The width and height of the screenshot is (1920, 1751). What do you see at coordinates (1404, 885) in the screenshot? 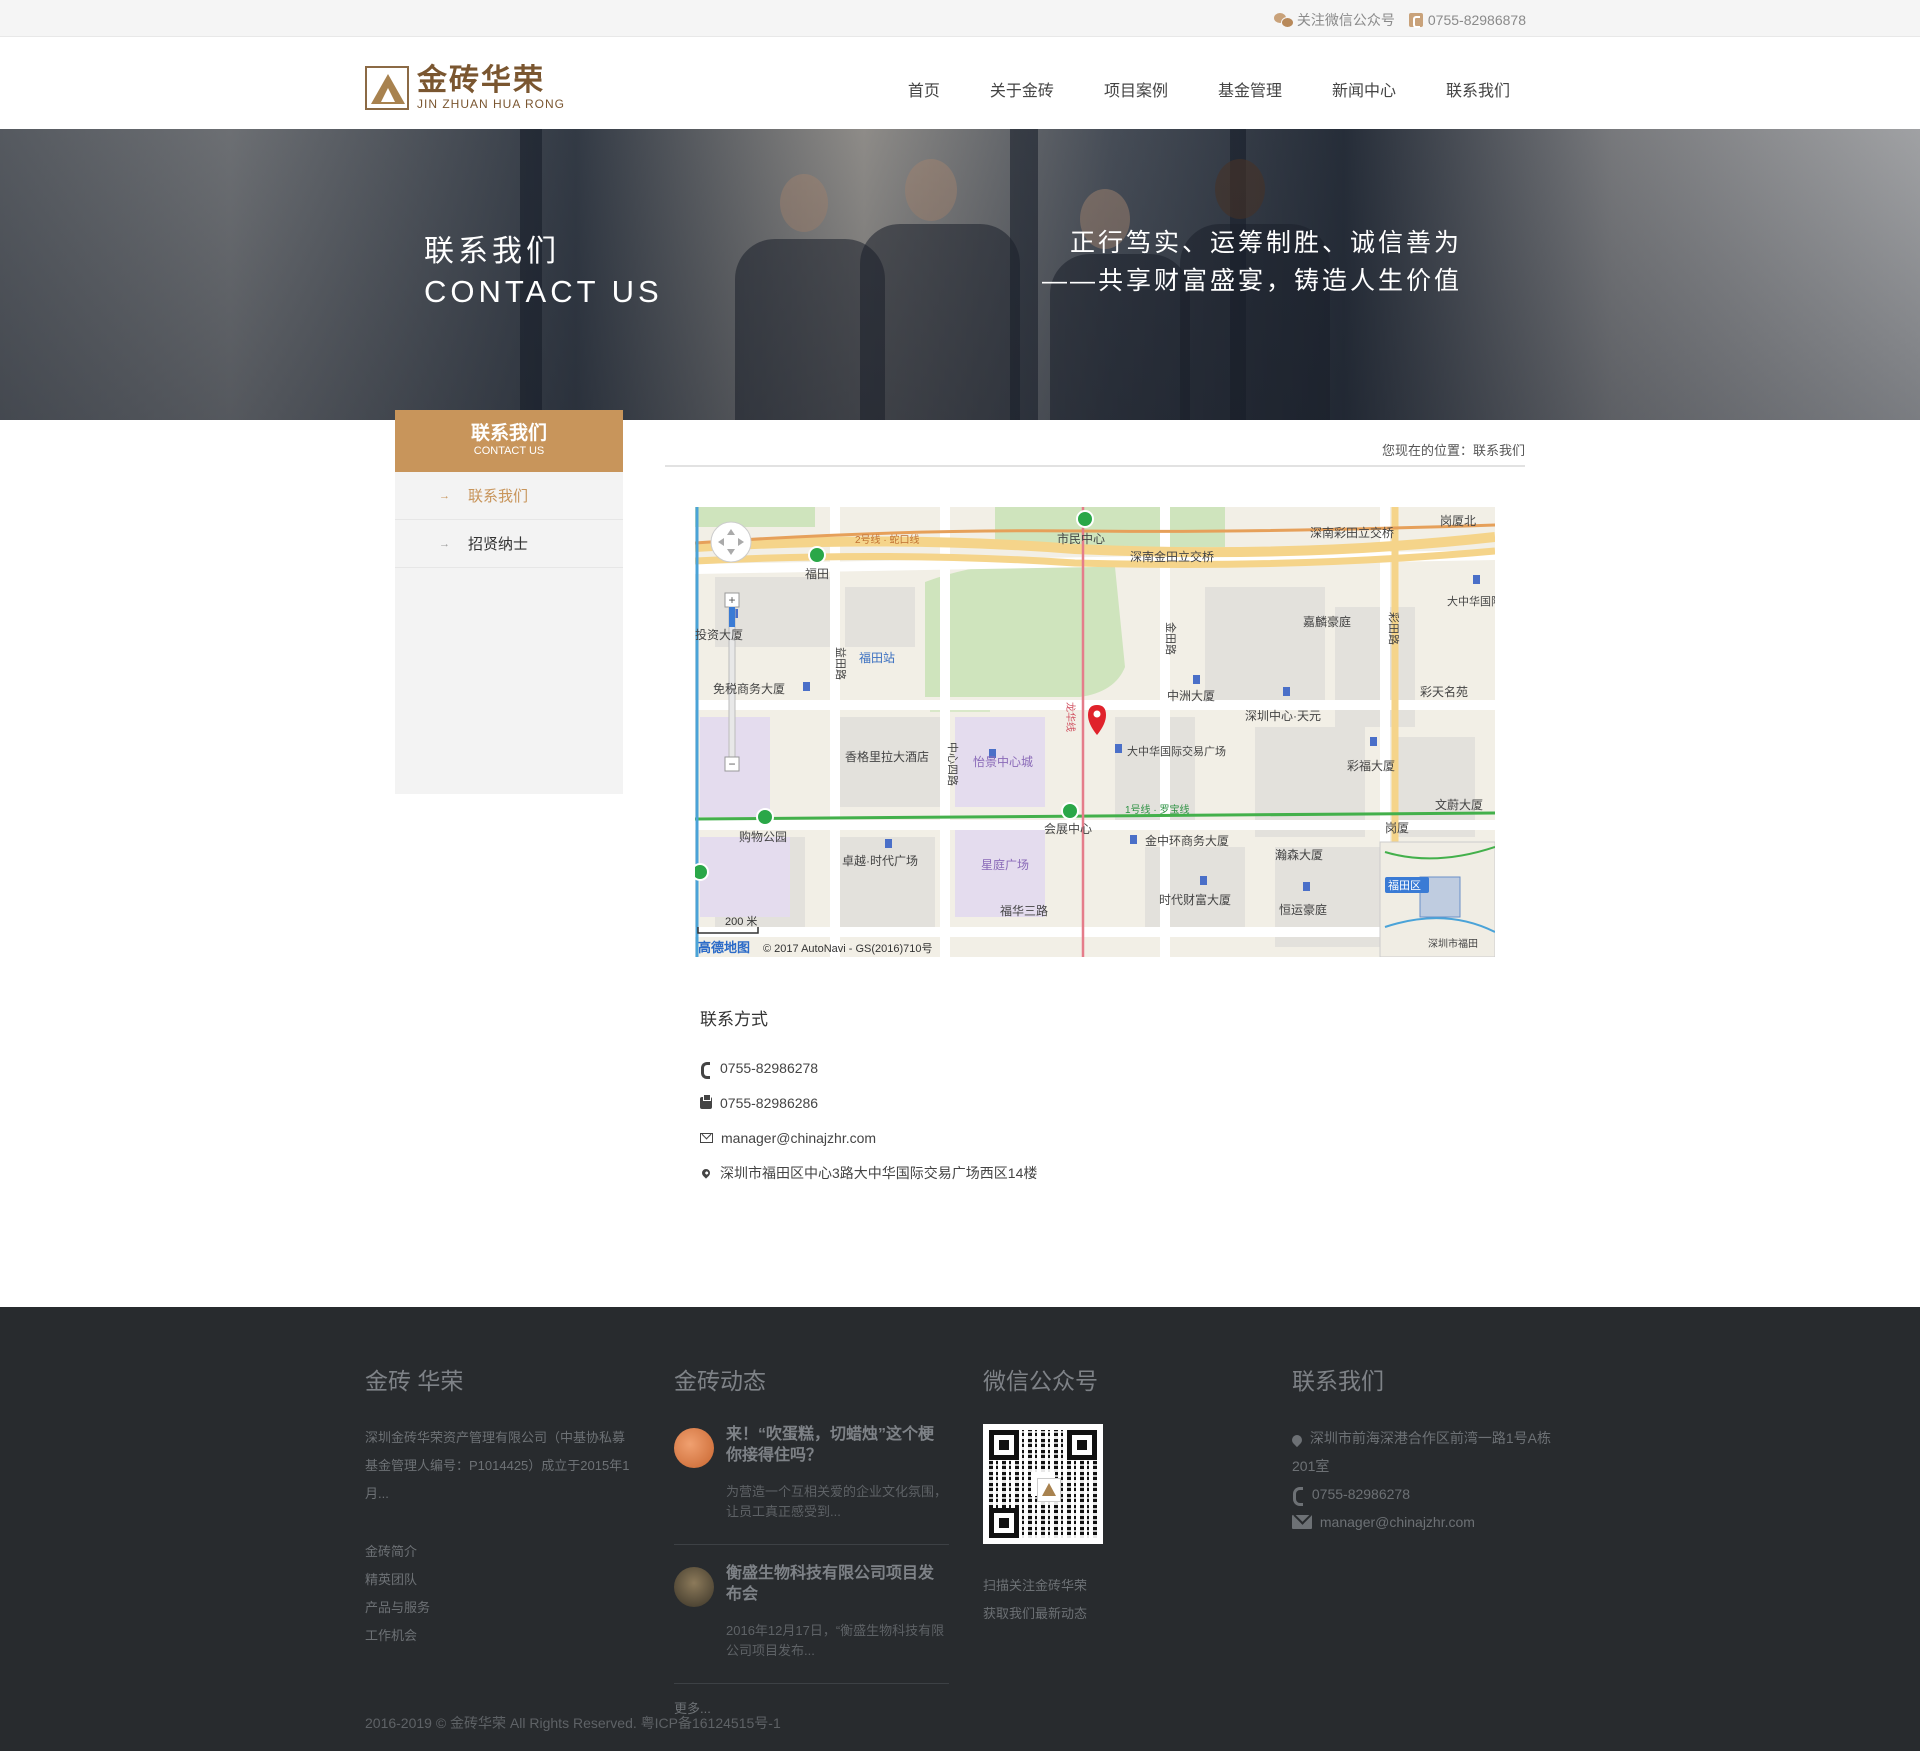
I see `map-label: 福田区` at bounding box center [1404, 885].